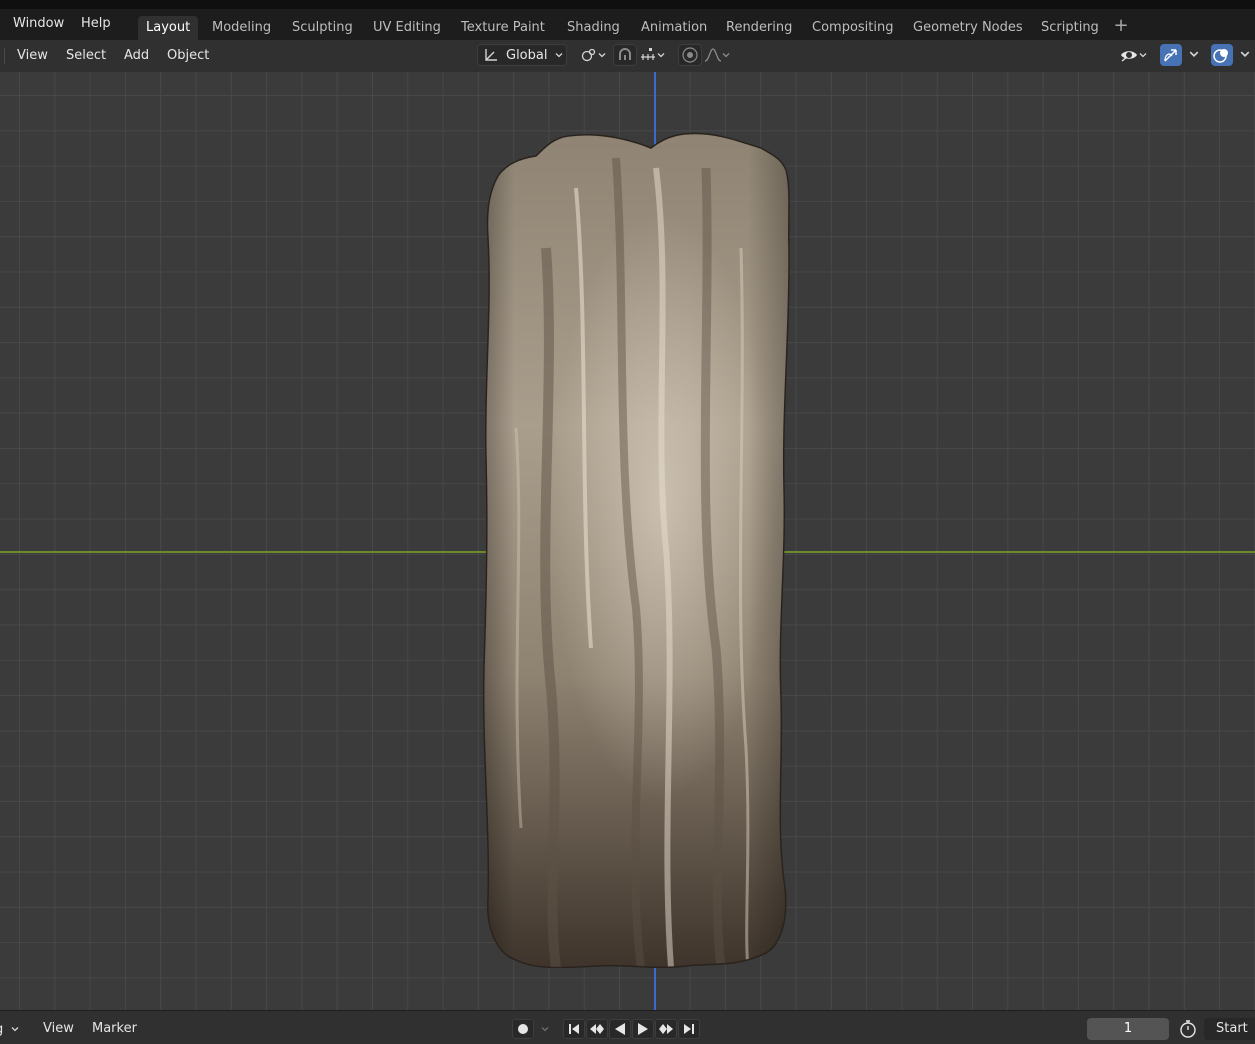 The image size is (1255, 1044). What do you see at coordinates (593, 28) in the screenshot?
I see `tab-shading: Shading` at bounding box center [593, 28].